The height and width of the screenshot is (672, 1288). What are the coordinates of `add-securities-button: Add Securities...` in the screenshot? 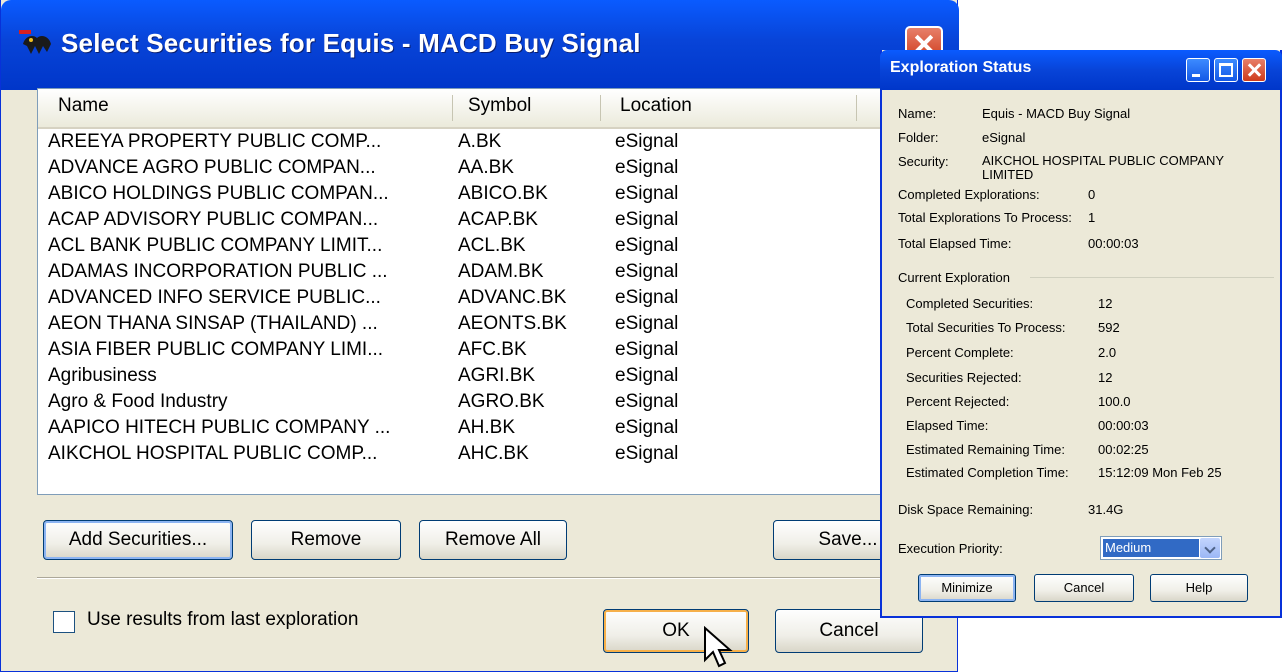 It's located at (138, 540).